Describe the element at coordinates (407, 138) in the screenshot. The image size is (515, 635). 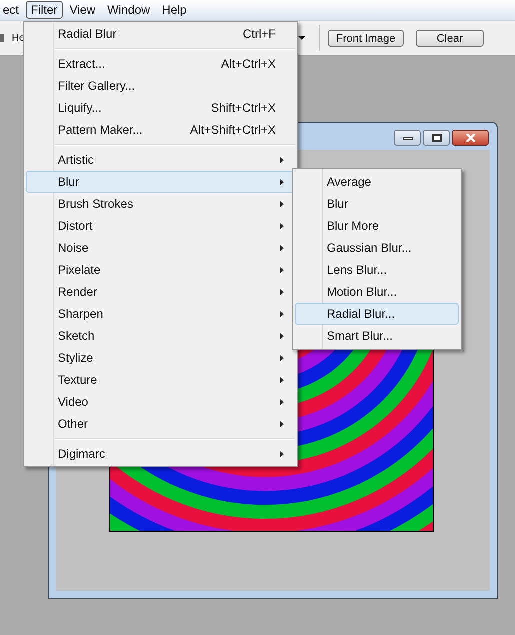
I see `minimize-button` at that location.